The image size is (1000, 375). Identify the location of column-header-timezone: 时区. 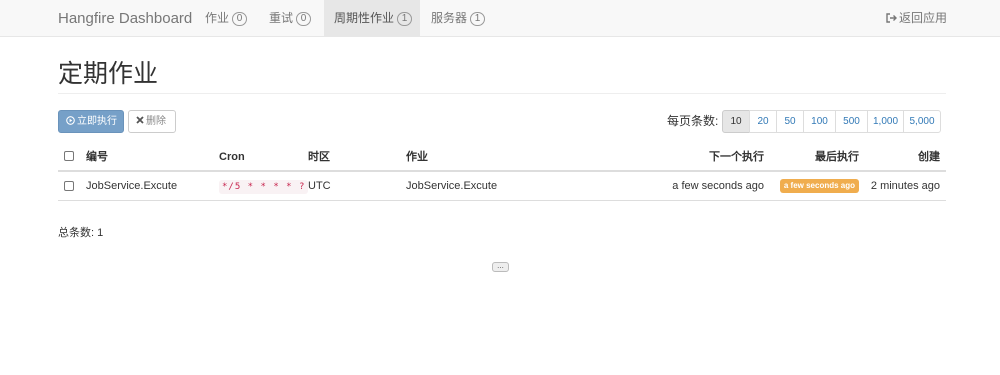
(319, 157).